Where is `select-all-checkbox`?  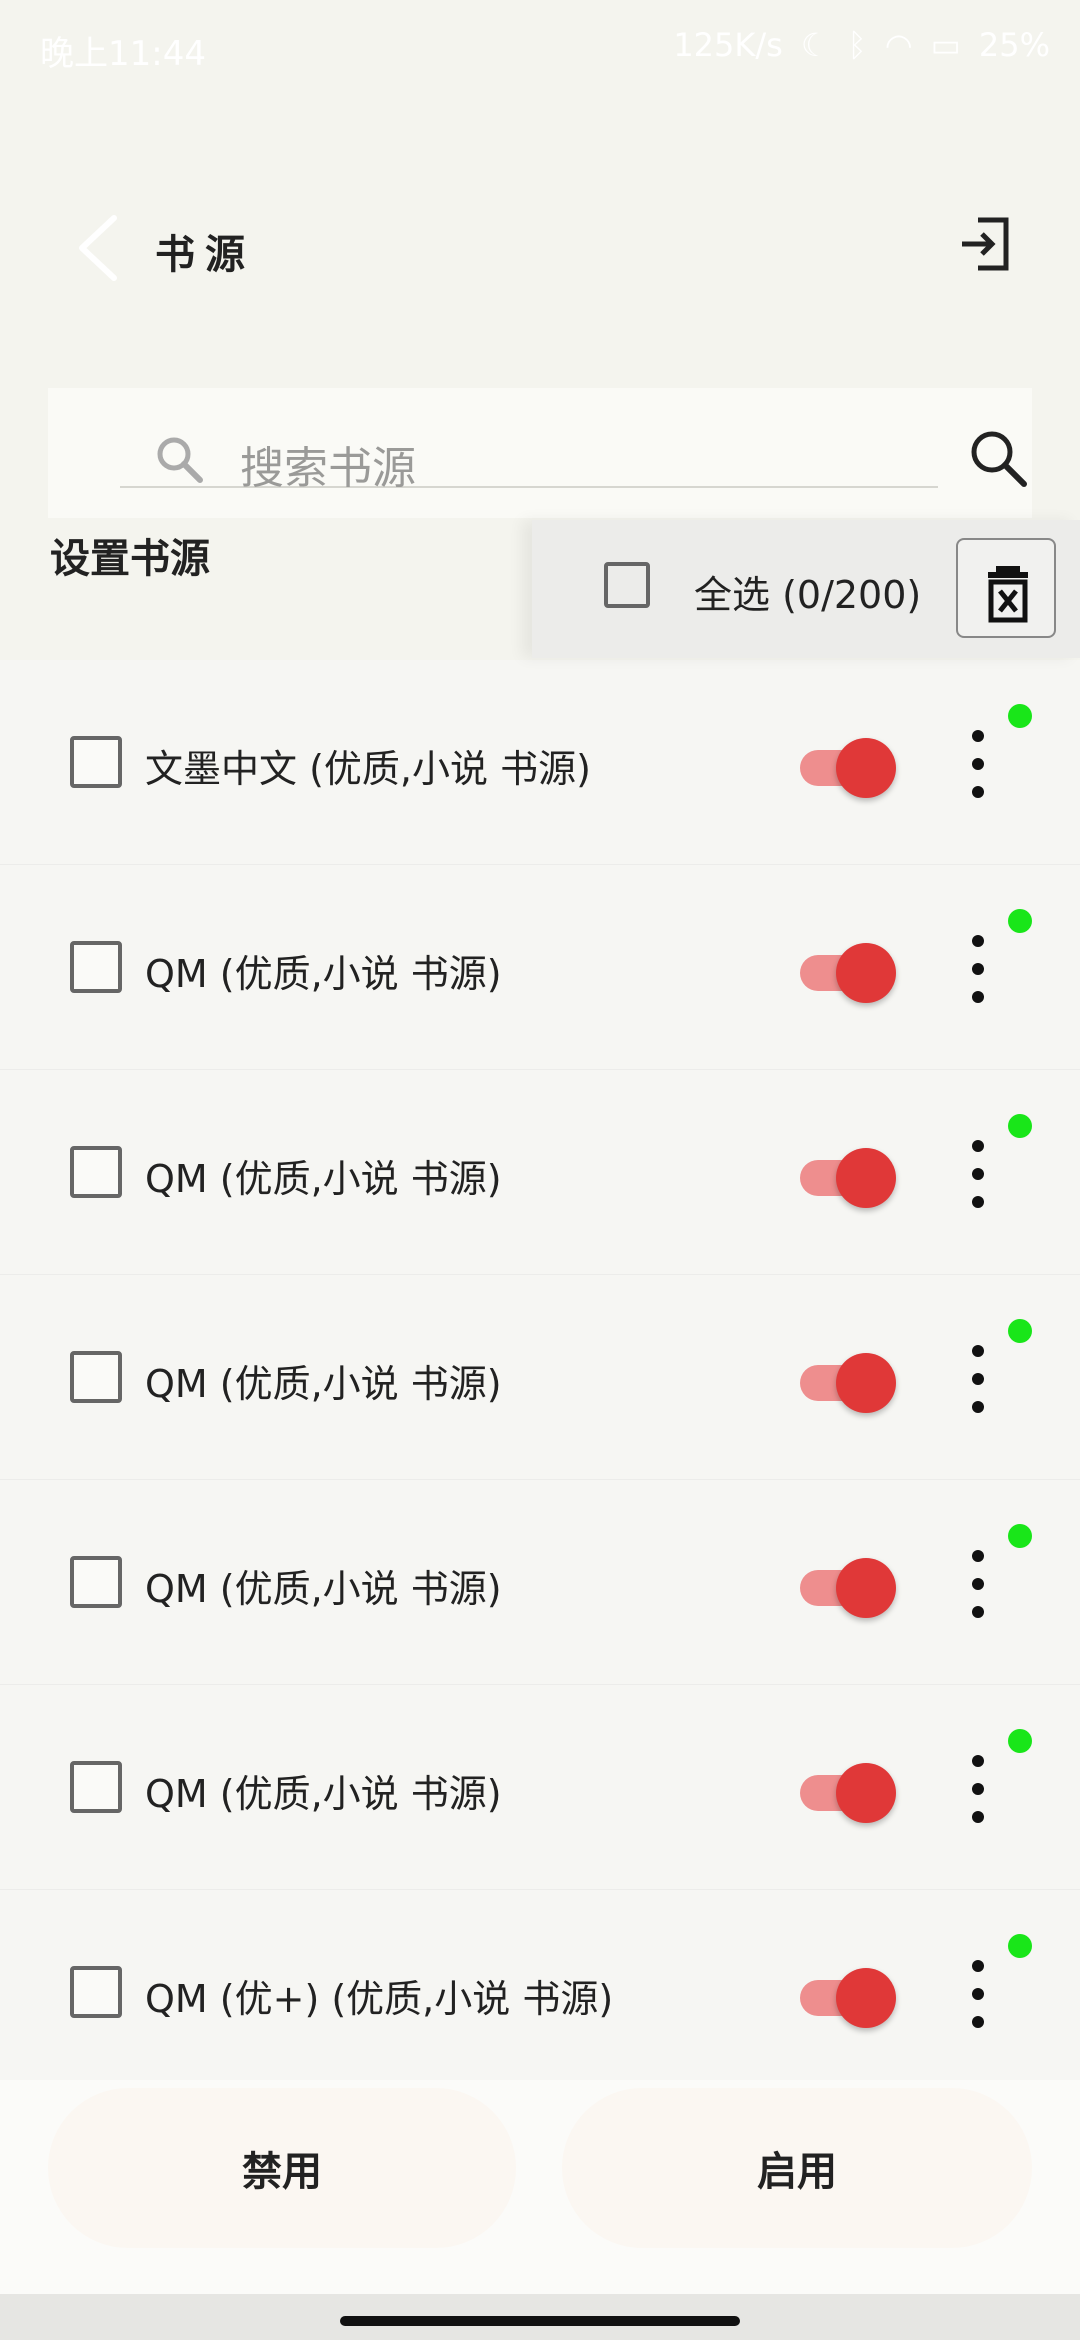 select-all-checkbox is located at coordinates (627, 585).